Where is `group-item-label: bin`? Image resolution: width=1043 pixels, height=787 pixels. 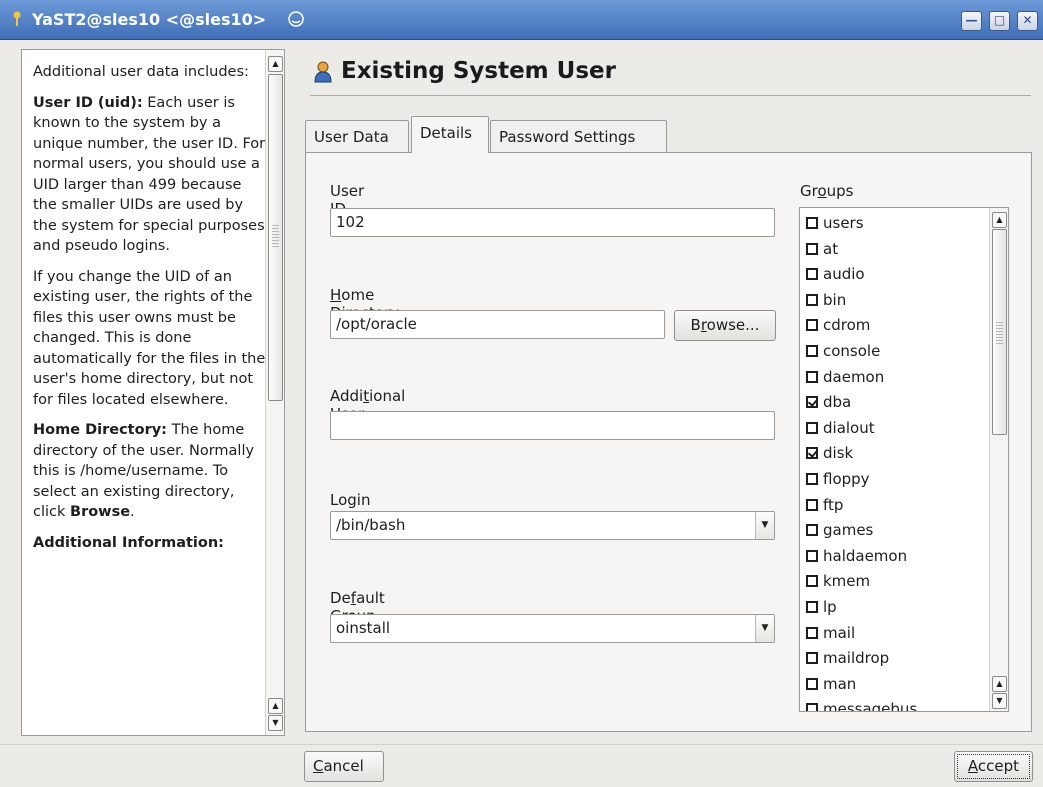
group-item-label: bin is located at coordinates (835, 299).